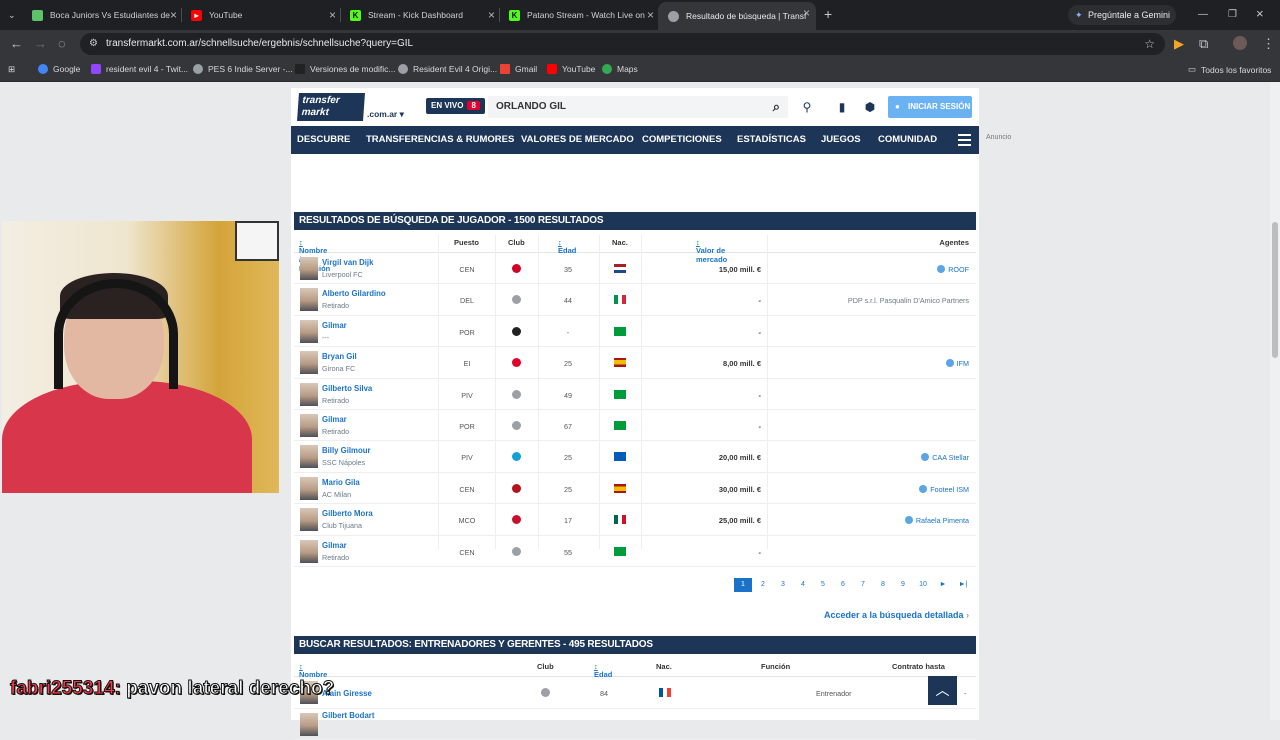 This screenshot has height=740, width=1280. I want to click on player-club: Girona FC, so click(338, 368).